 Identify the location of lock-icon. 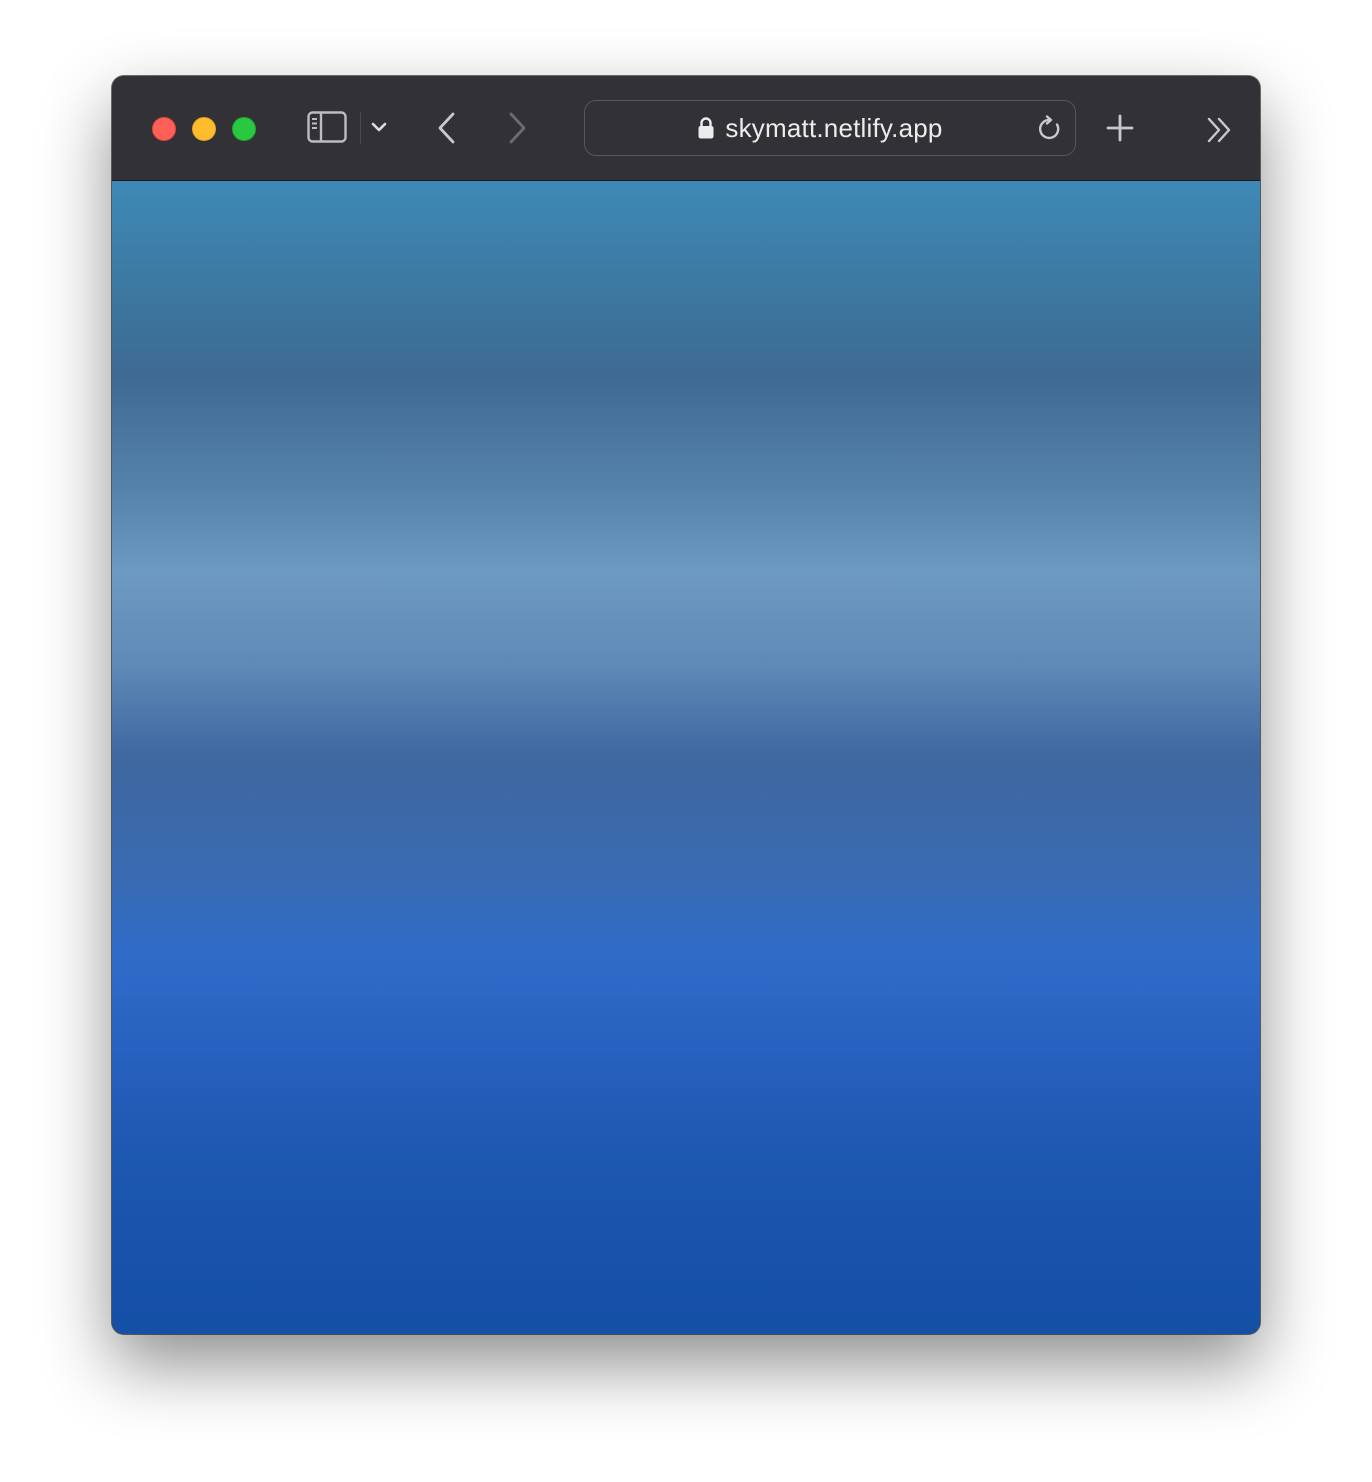
(706, 128).